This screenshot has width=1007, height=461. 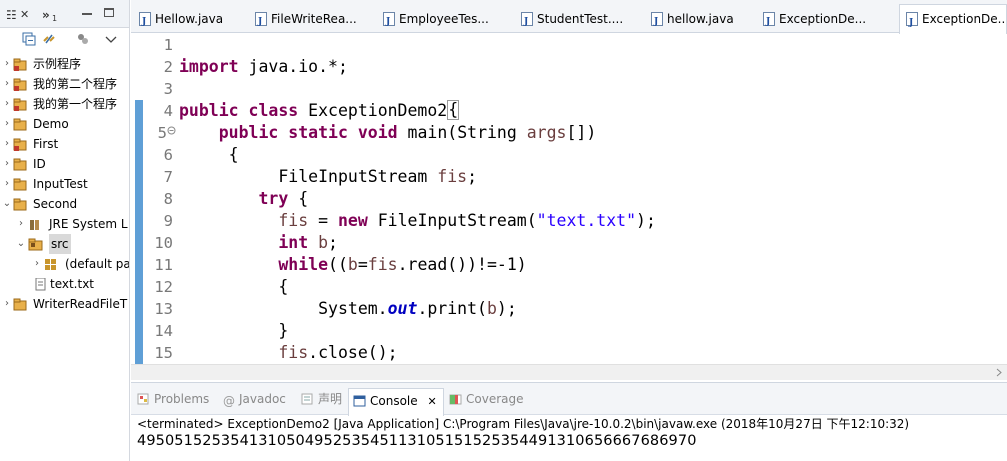 What do you see at coordinates (353, 352) in the screenshot?
I see `code-token: .close();` at bounding box center [353, 352].